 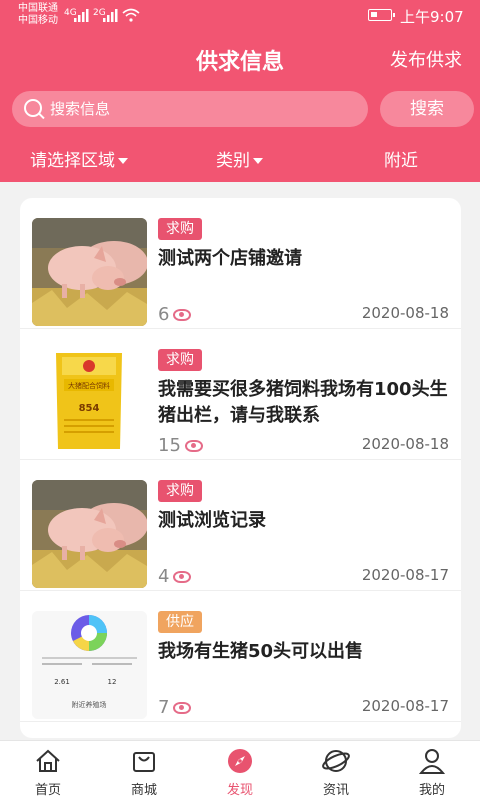 What do you see at coordinates (432, 761) in the screenshot?
I see `profile-icon` at bounding box center [432, 761].